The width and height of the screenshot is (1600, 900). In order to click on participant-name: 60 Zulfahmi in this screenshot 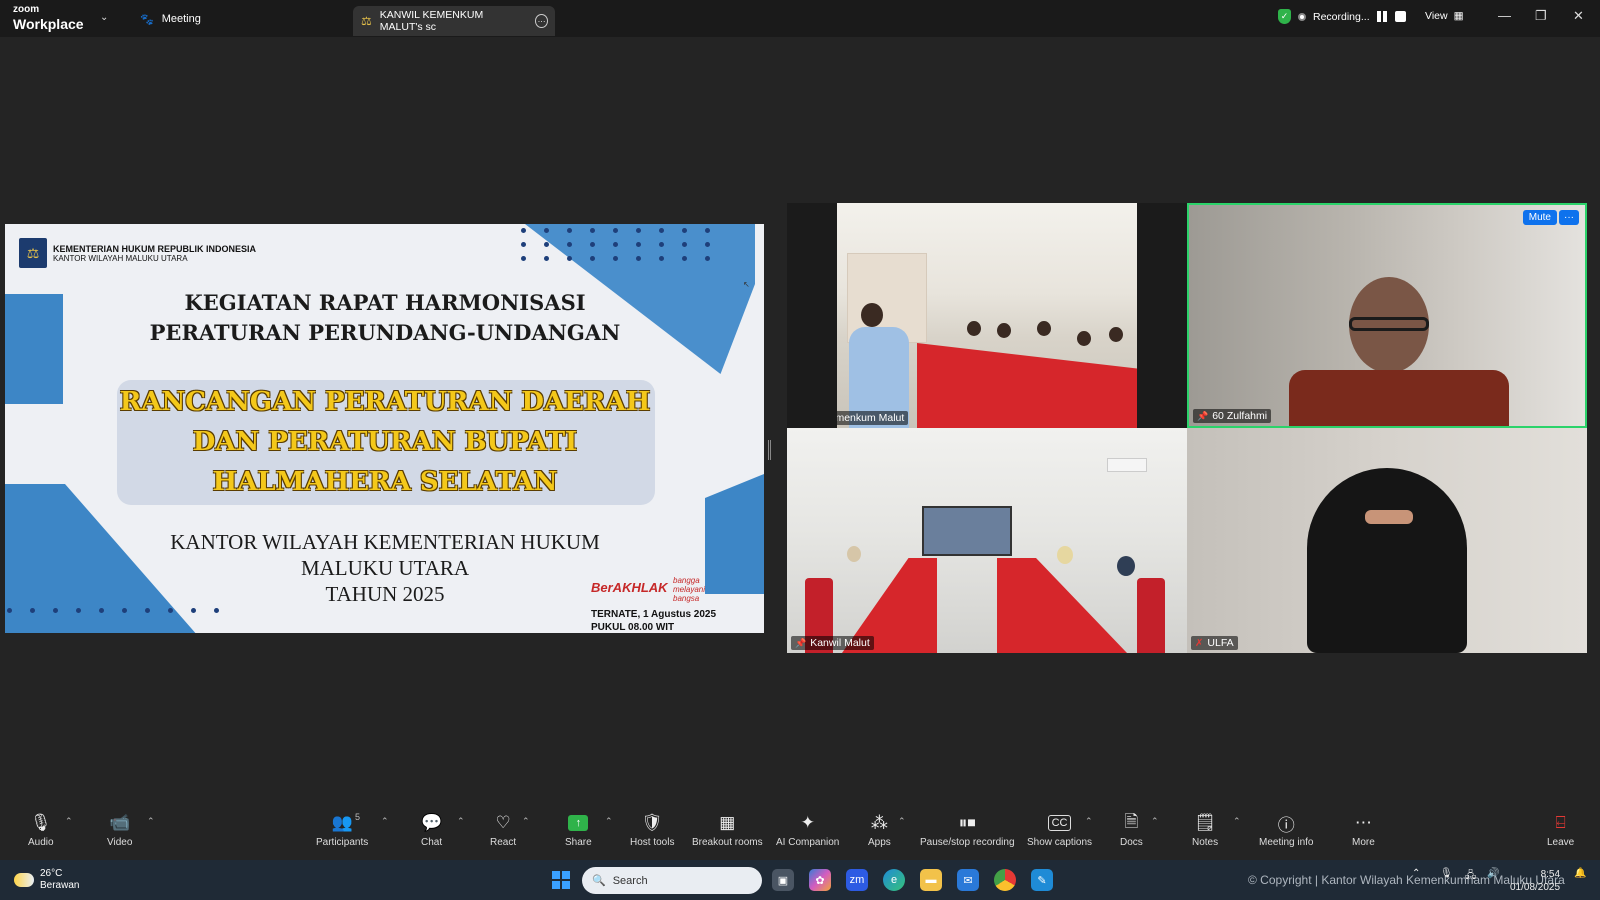, I will do `click(1240, 416)`.